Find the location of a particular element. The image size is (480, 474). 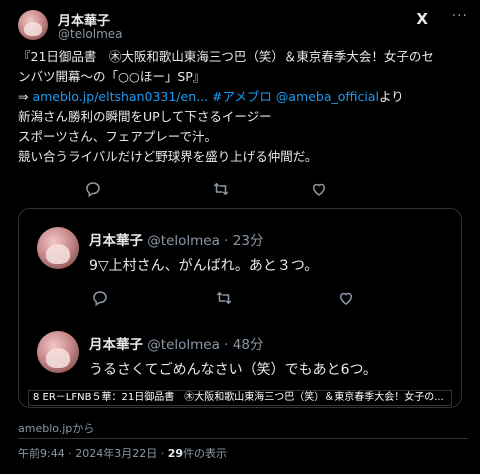

author-handle: @telolmea is located at coordinates (90, 34).